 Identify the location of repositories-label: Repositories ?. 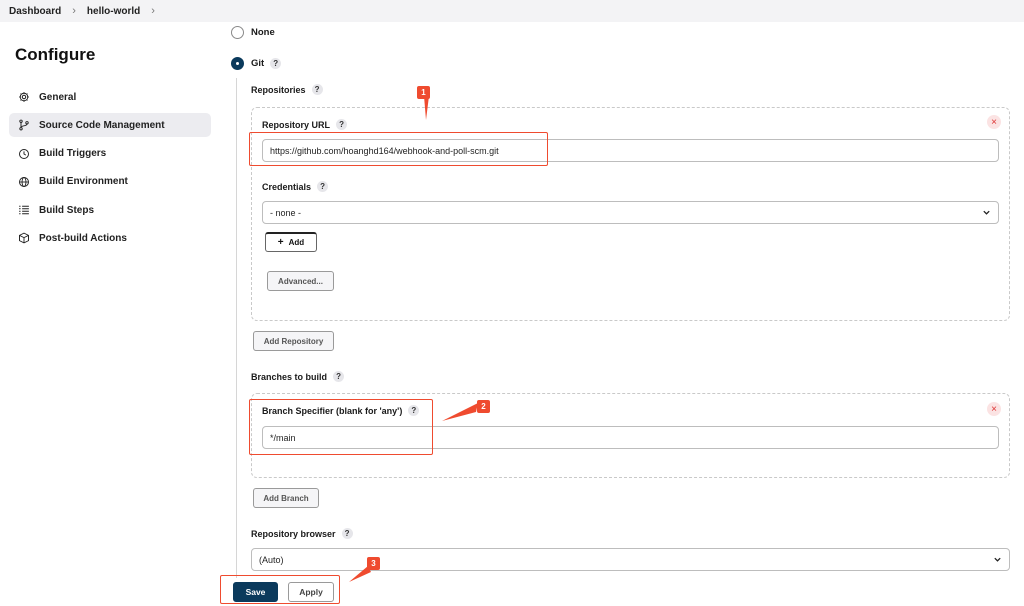
(287, 89).